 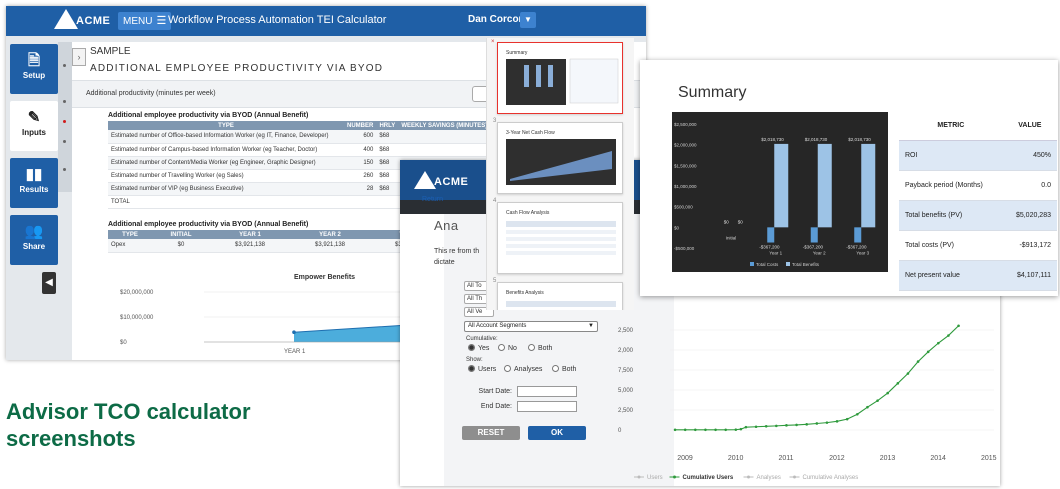 What do you see at coordinates (64, 121) in the screenshot?
I see `nav-dot-active-icon` at bounding box center [64, 121].